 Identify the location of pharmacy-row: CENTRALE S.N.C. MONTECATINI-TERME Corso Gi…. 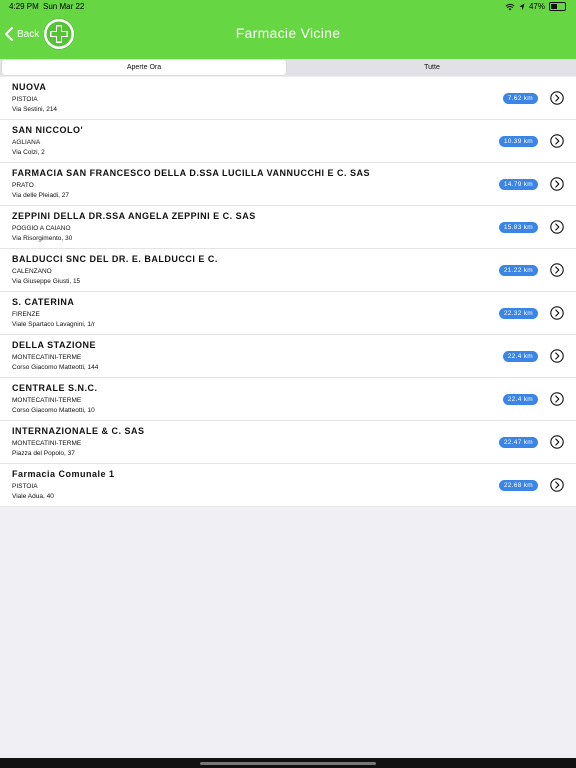
(288, 399).